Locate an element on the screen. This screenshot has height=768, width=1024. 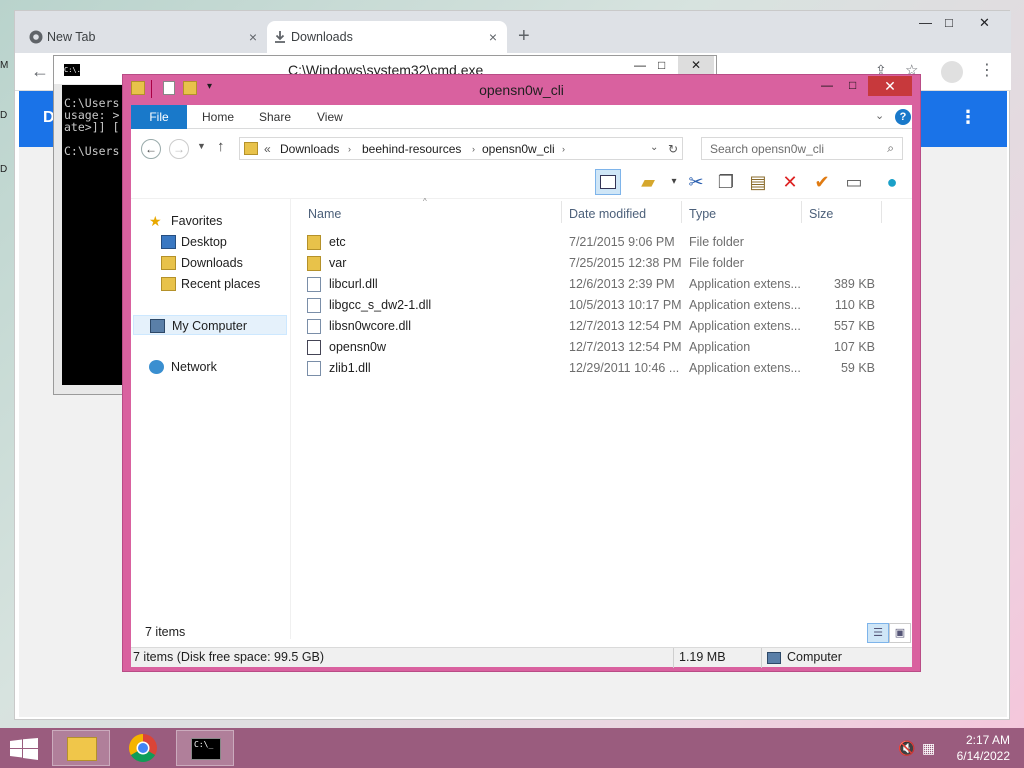
column-header-name: Name is located at coordinates (324, 214).